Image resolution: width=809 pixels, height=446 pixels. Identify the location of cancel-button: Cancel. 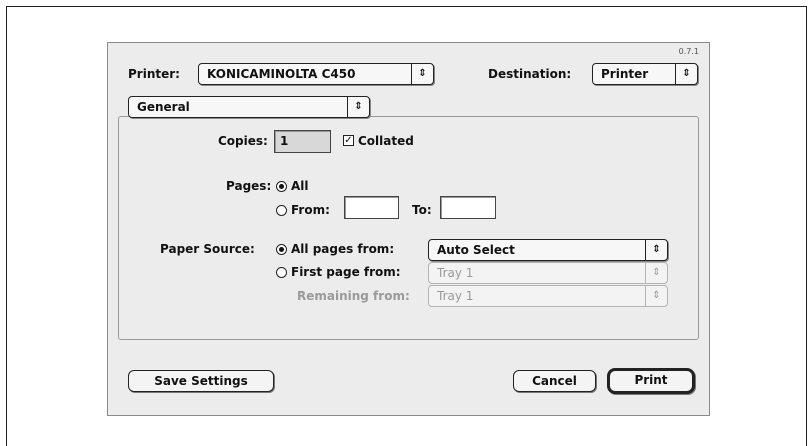
(554, 381).